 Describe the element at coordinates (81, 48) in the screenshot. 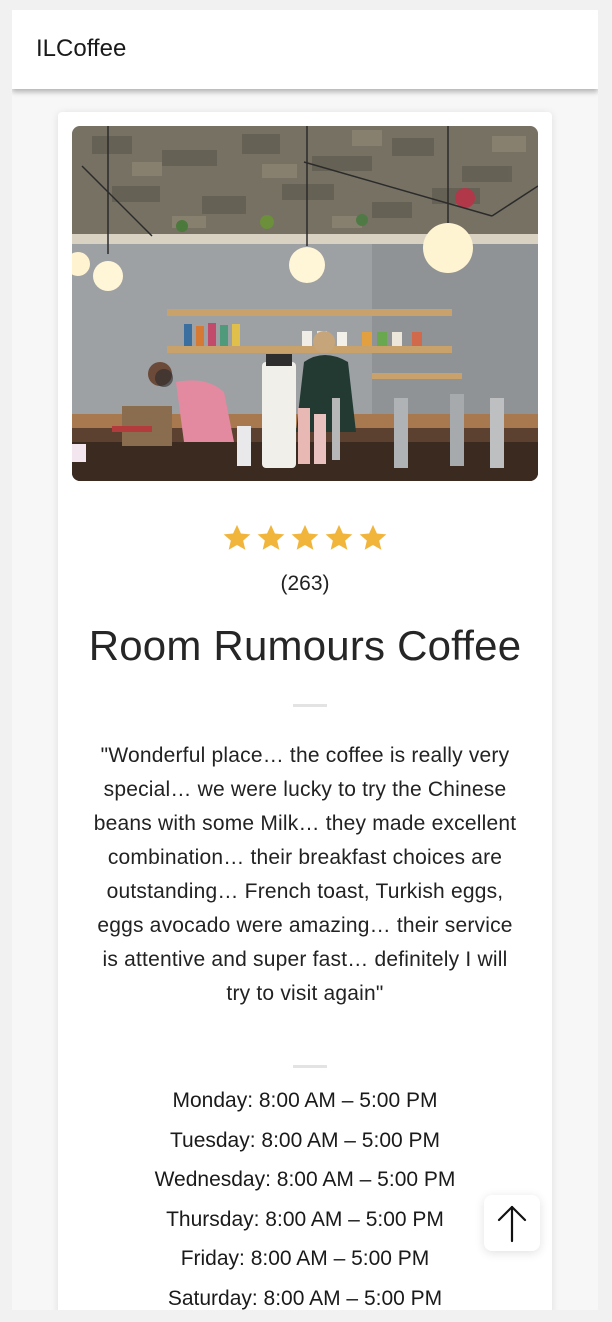

I see `app-title: ILCoffee` at that location.